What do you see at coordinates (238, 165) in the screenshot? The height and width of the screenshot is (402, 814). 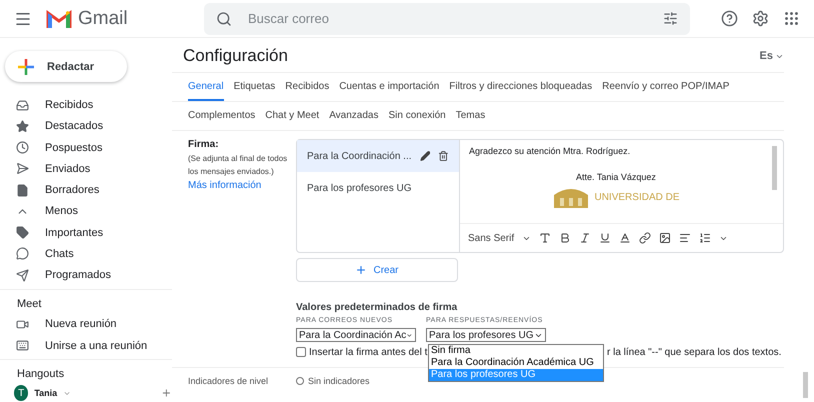 I see `help-text: (Se adjunta al final de todos los mensajes enviados.)` at bounding box center [238, 165].